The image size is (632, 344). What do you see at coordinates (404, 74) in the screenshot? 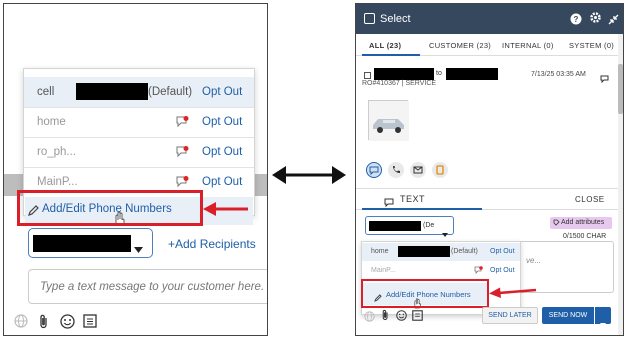
I see `redacted-sender` at bounding box center [404, 74].